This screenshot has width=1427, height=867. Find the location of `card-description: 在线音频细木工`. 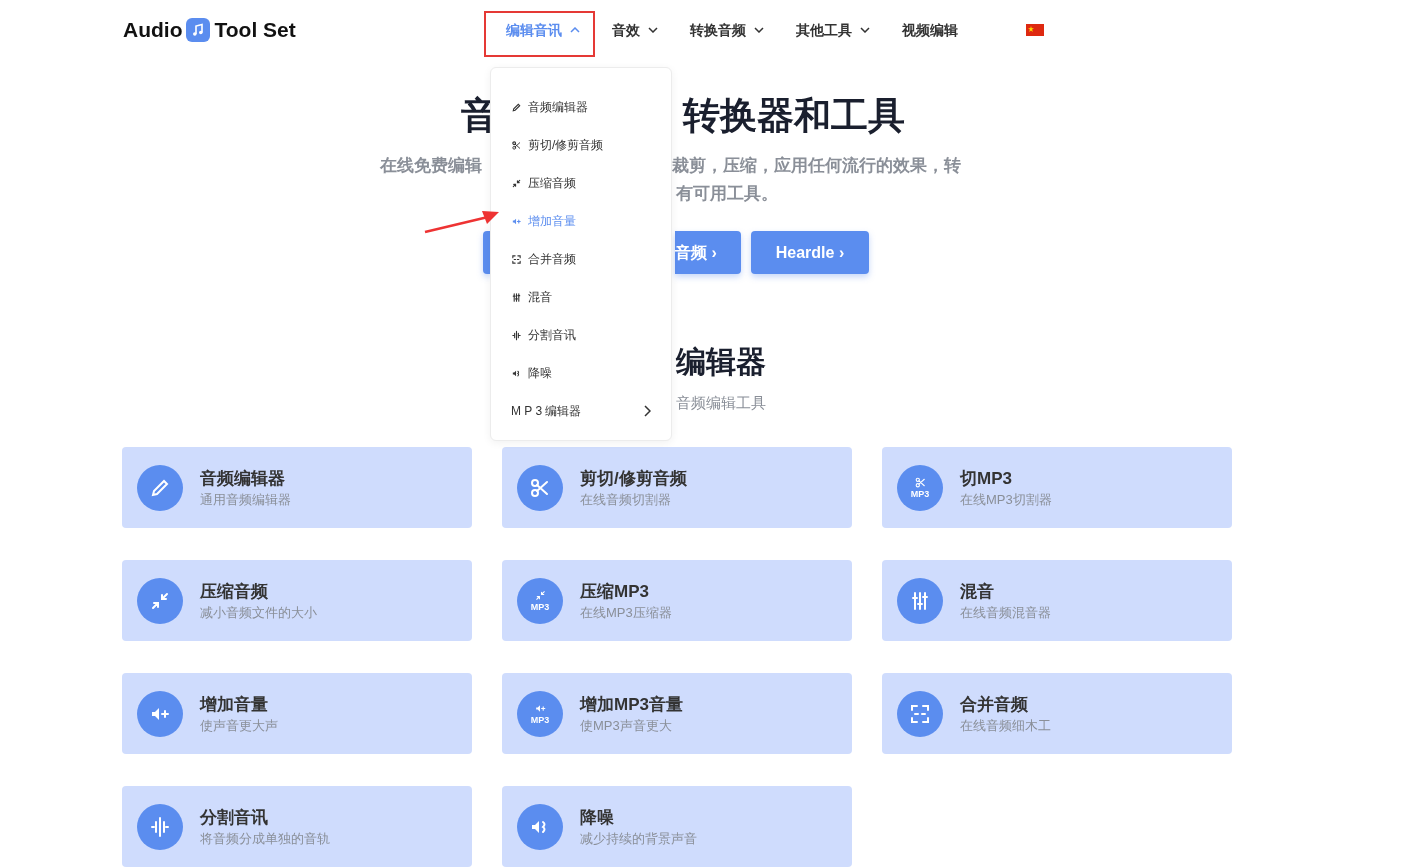

card-description: 在线音频细木工 is located at coordinates (1005, 725).